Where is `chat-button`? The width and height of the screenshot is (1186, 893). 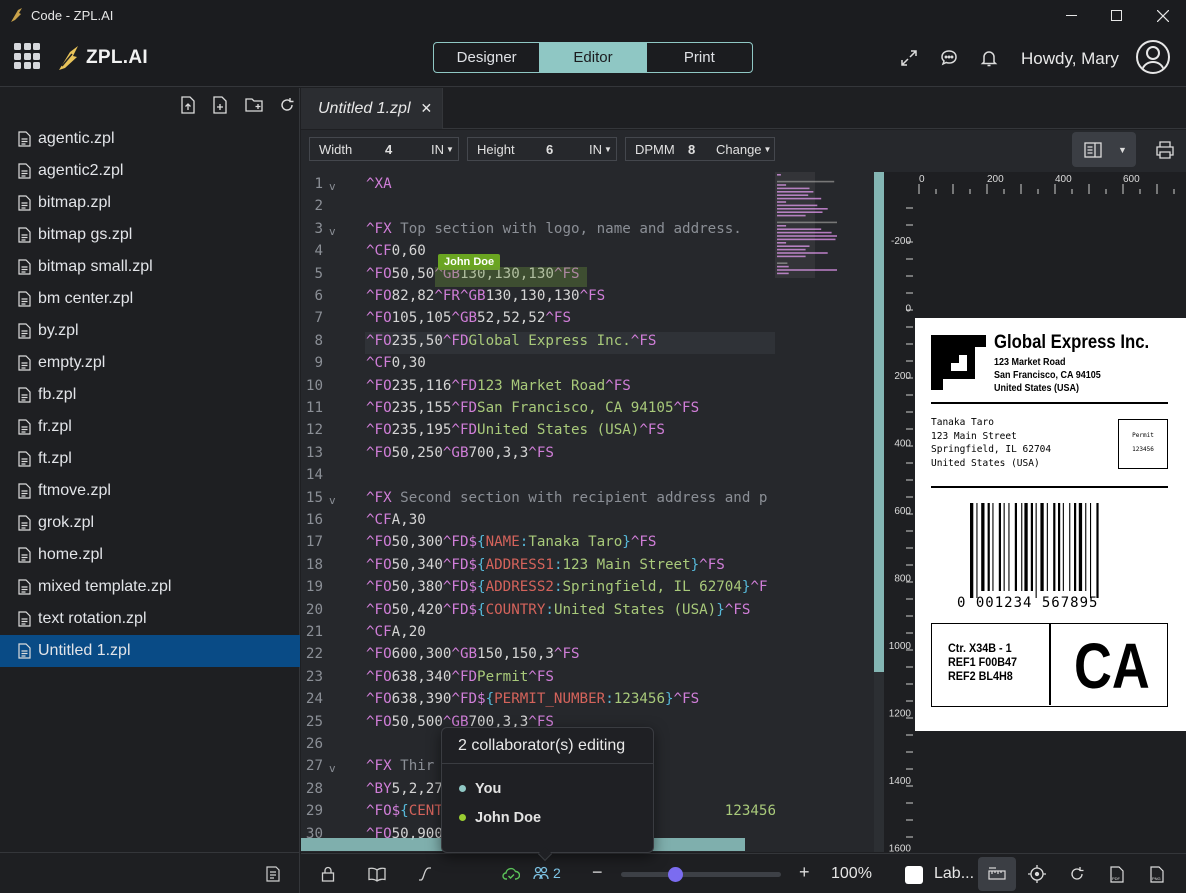 chat-button is located at coordinates (949, 58).